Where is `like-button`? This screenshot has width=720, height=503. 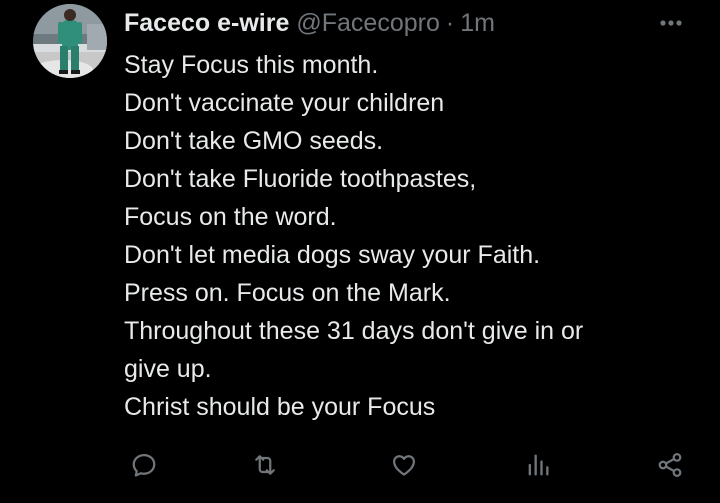
like-button is located at coordinates (404, 465).